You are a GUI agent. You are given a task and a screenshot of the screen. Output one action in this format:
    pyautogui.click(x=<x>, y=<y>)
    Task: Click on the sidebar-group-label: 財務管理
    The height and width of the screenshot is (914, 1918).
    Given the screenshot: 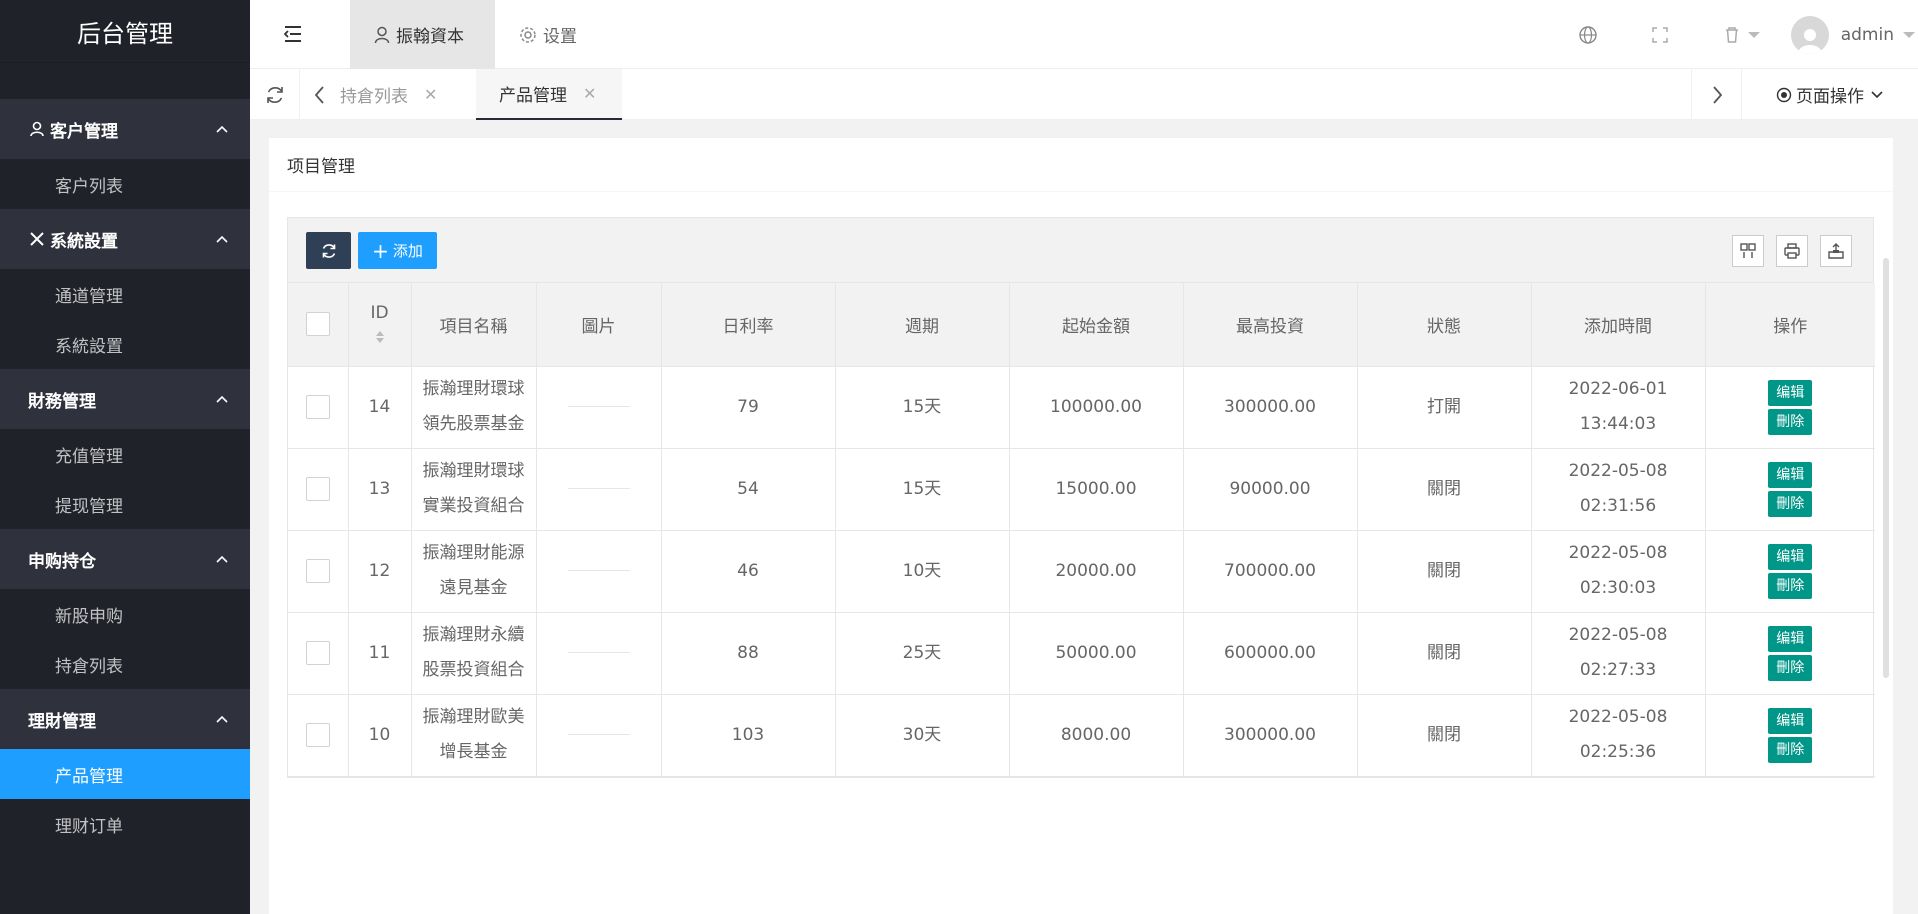 What is the action you would take?
    pyautogui.click(x=62, y=401)
    